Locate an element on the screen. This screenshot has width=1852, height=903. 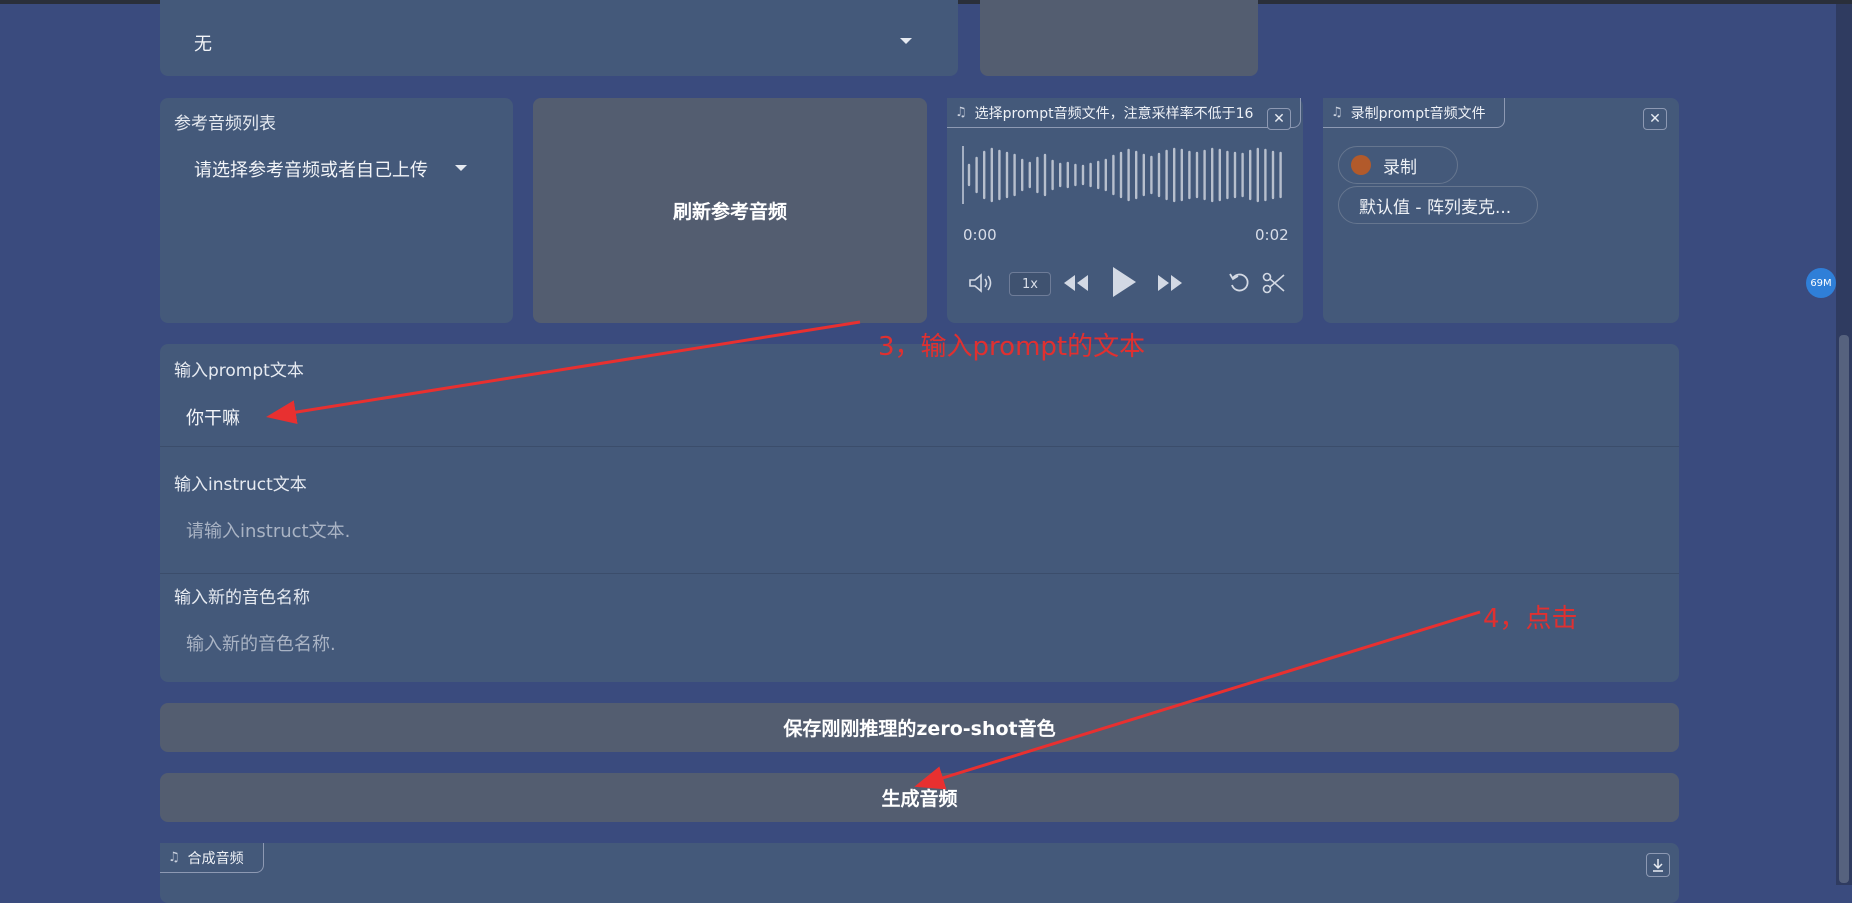
memory-usage-badge: 69M is located at coordinates (1821, 283).